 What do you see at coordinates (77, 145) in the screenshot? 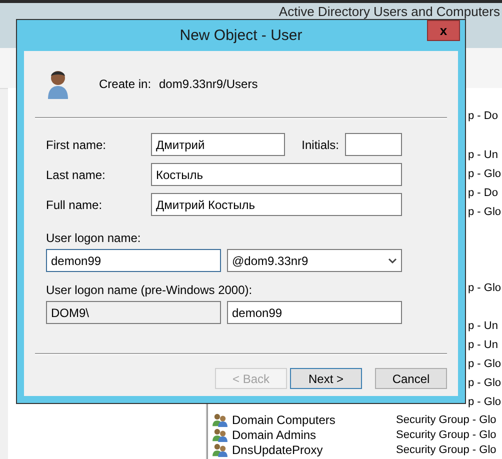
I see `first-name-label: First name:` at bounding box center [77, 145].